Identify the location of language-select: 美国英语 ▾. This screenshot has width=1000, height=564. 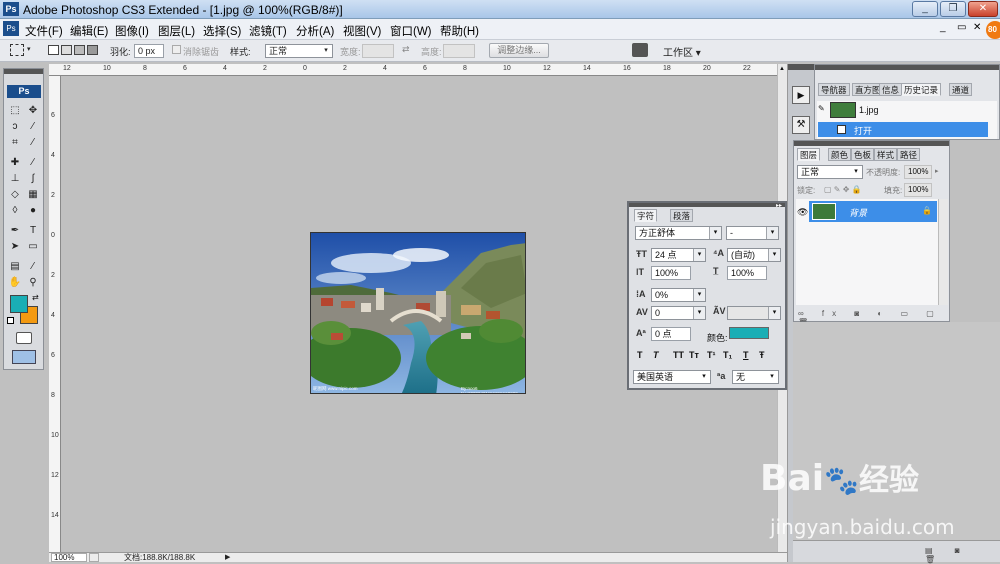
(672, 377).